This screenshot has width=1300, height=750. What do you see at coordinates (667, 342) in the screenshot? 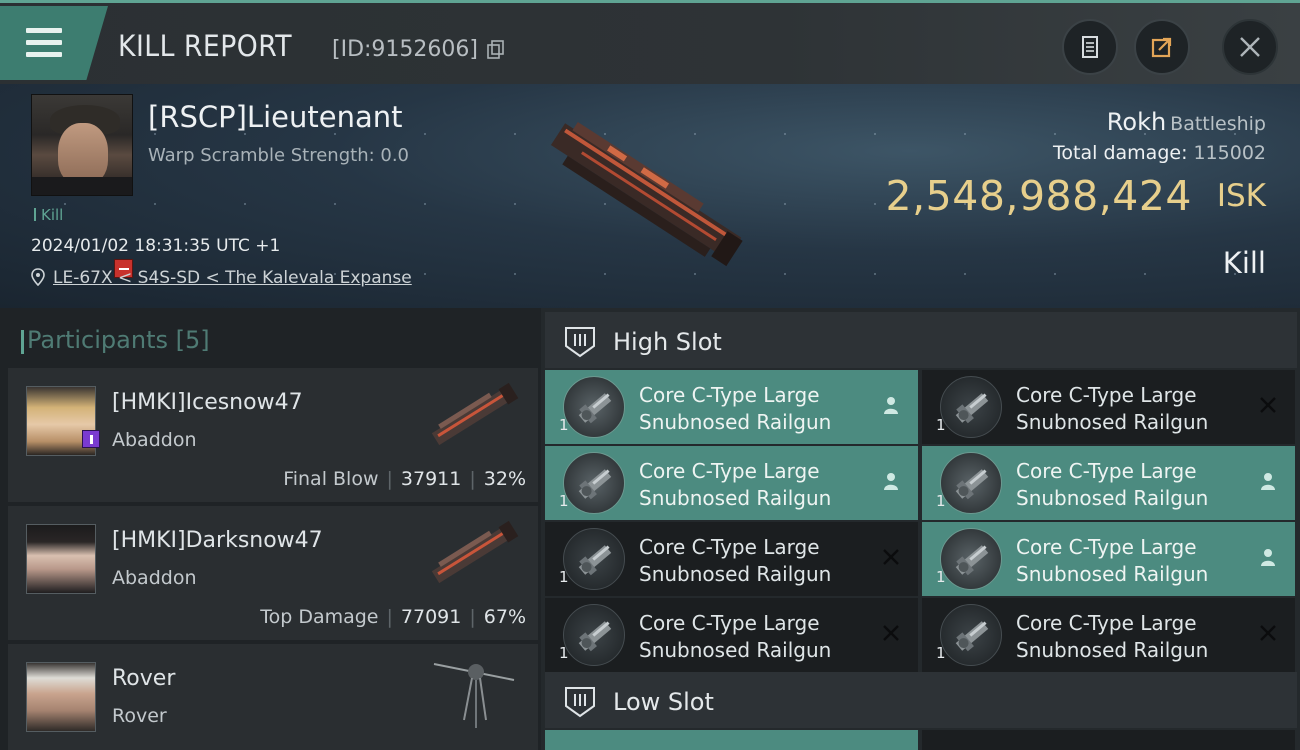
I see `high-slot-label: High Slot` at bounding box center [667, 342].